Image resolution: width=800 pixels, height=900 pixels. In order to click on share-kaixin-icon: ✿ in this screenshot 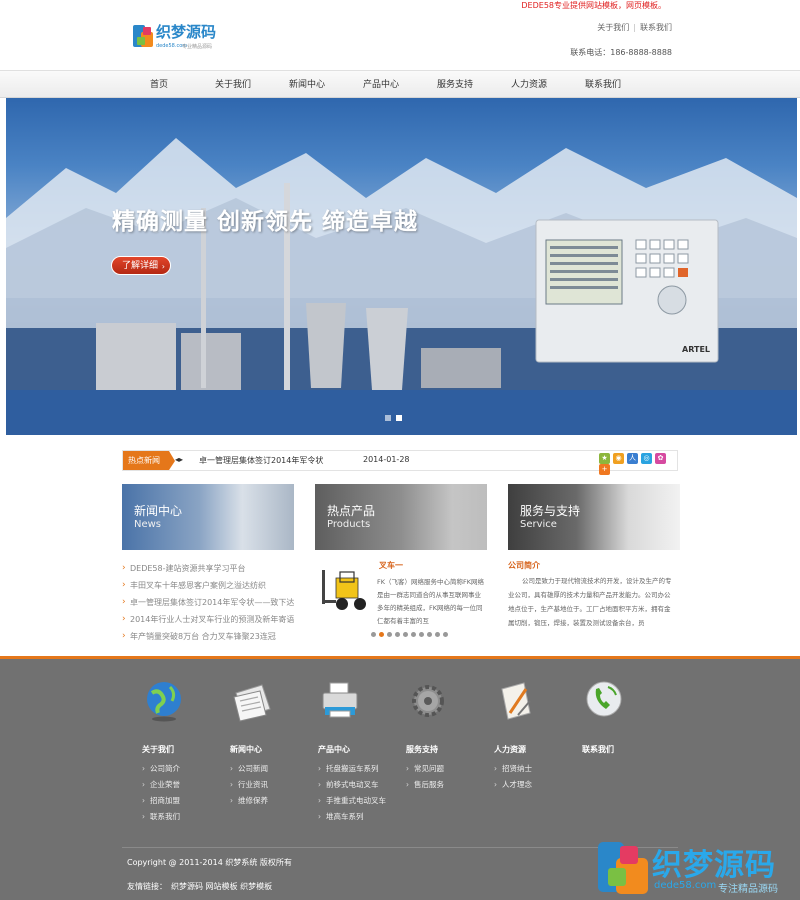, I will do `click(660, 458)`.